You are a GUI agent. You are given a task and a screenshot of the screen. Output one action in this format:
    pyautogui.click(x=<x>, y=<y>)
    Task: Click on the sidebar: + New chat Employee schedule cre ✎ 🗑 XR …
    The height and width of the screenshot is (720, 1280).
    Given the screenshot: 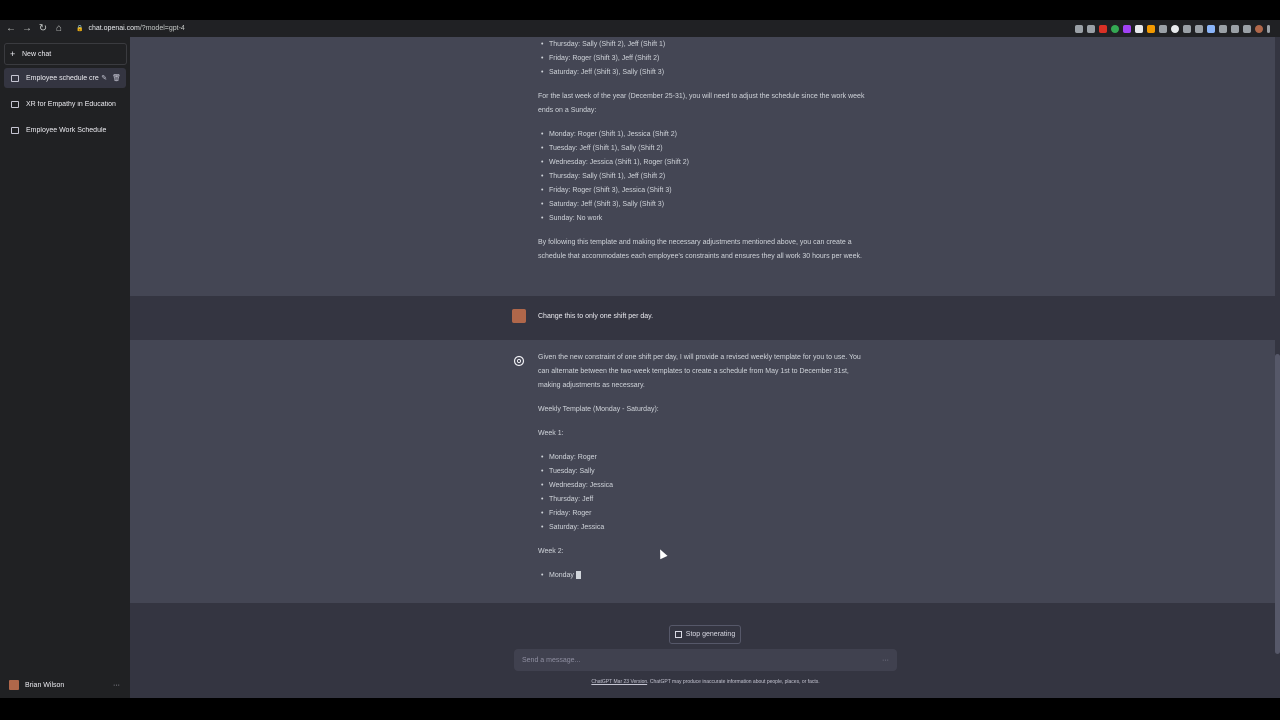 What is the action you would take?
    pyautogui.click(x=65, y=367)
    